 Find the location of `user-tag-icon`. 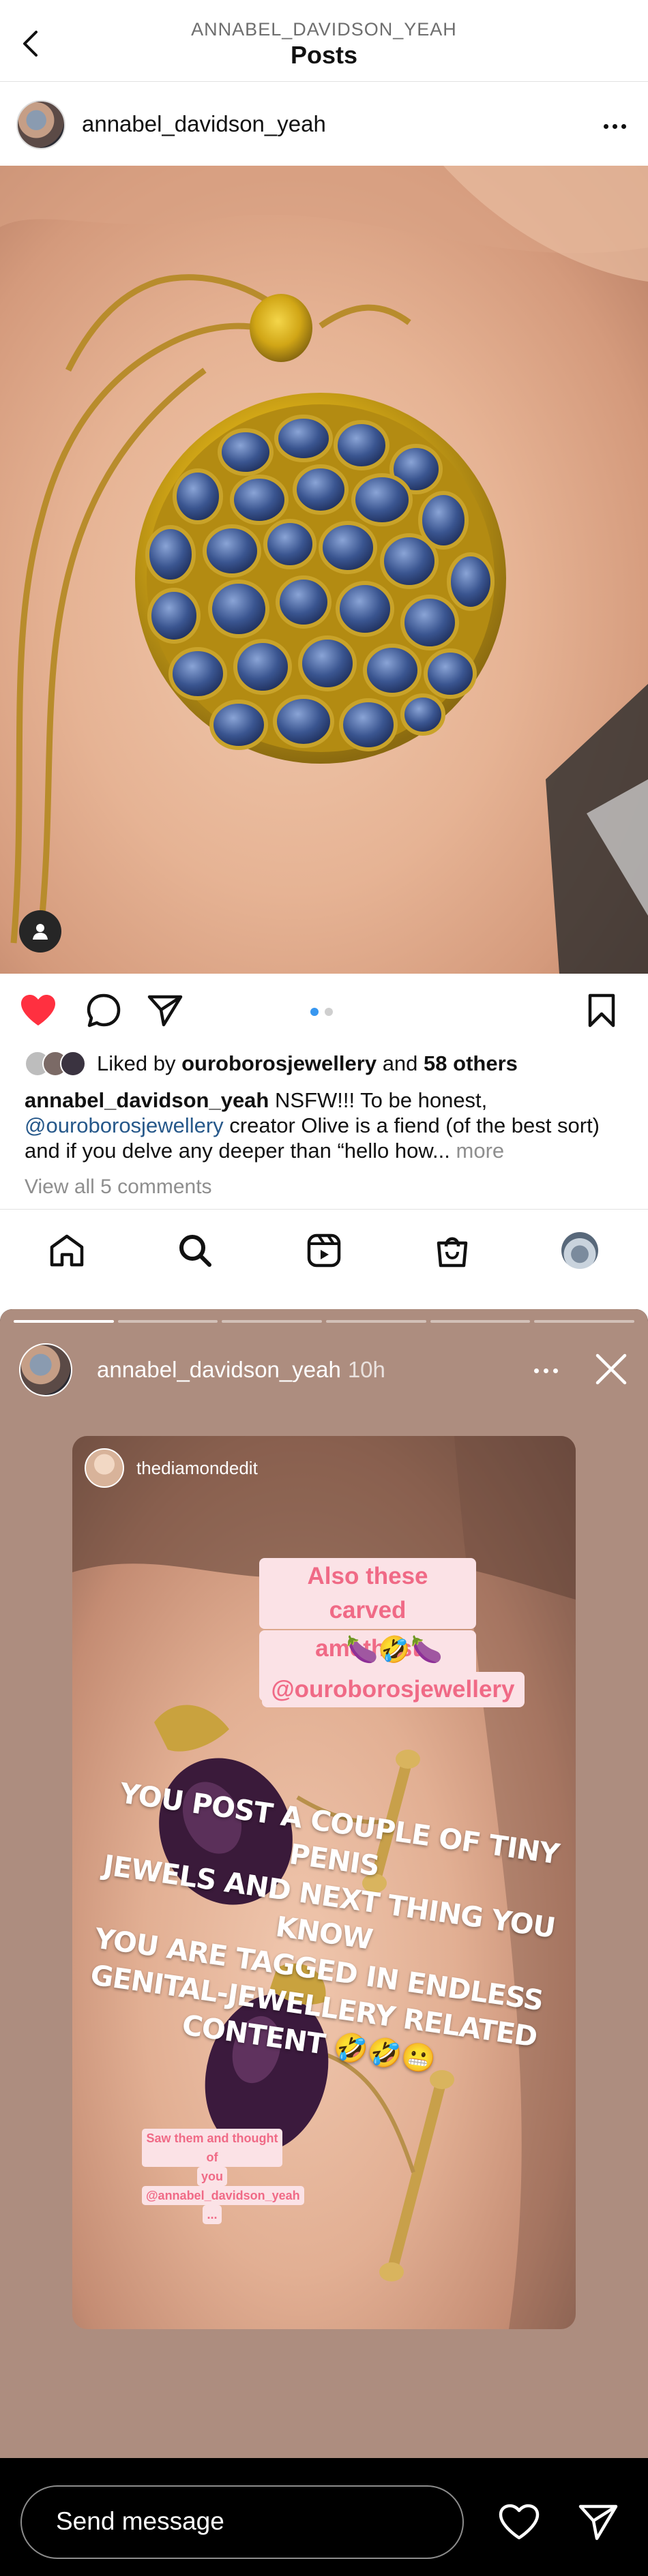

user-tag-icon is located at coordinates (40, 932).